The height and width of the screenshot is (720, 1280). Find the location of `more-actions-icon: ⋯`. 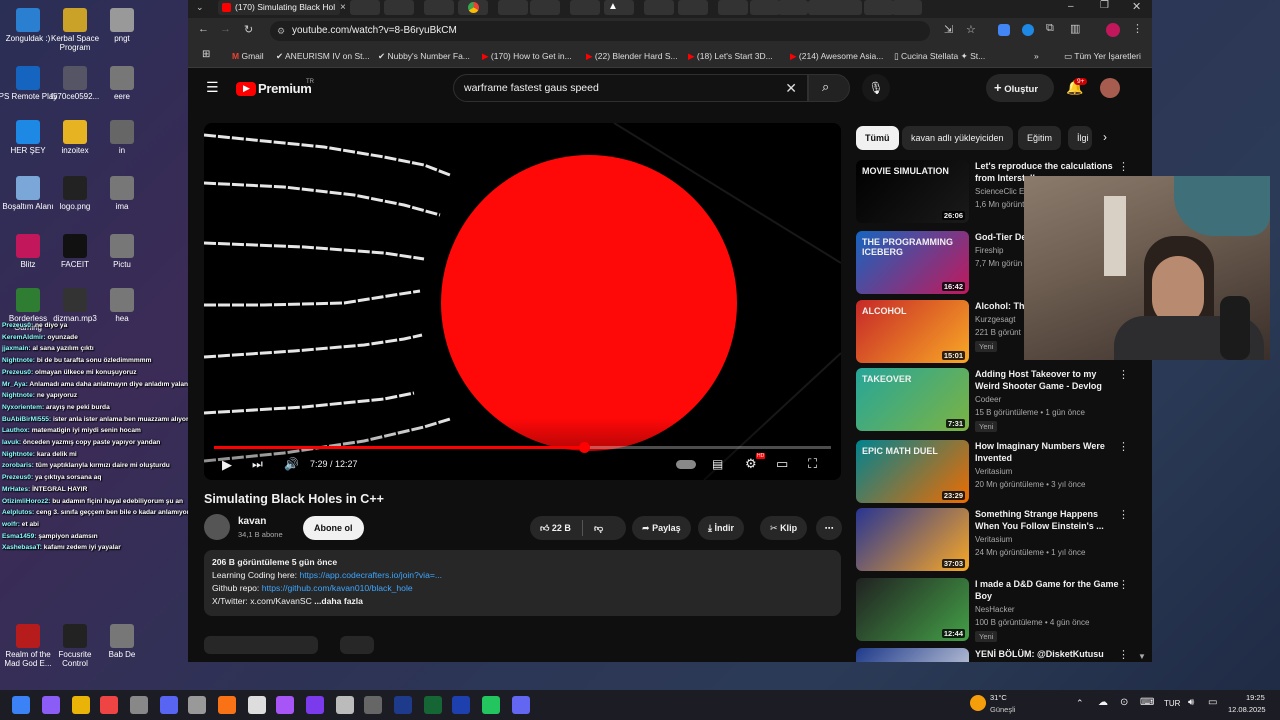

more-actions-icon: ⋯ is located at coordinates (829, 528).